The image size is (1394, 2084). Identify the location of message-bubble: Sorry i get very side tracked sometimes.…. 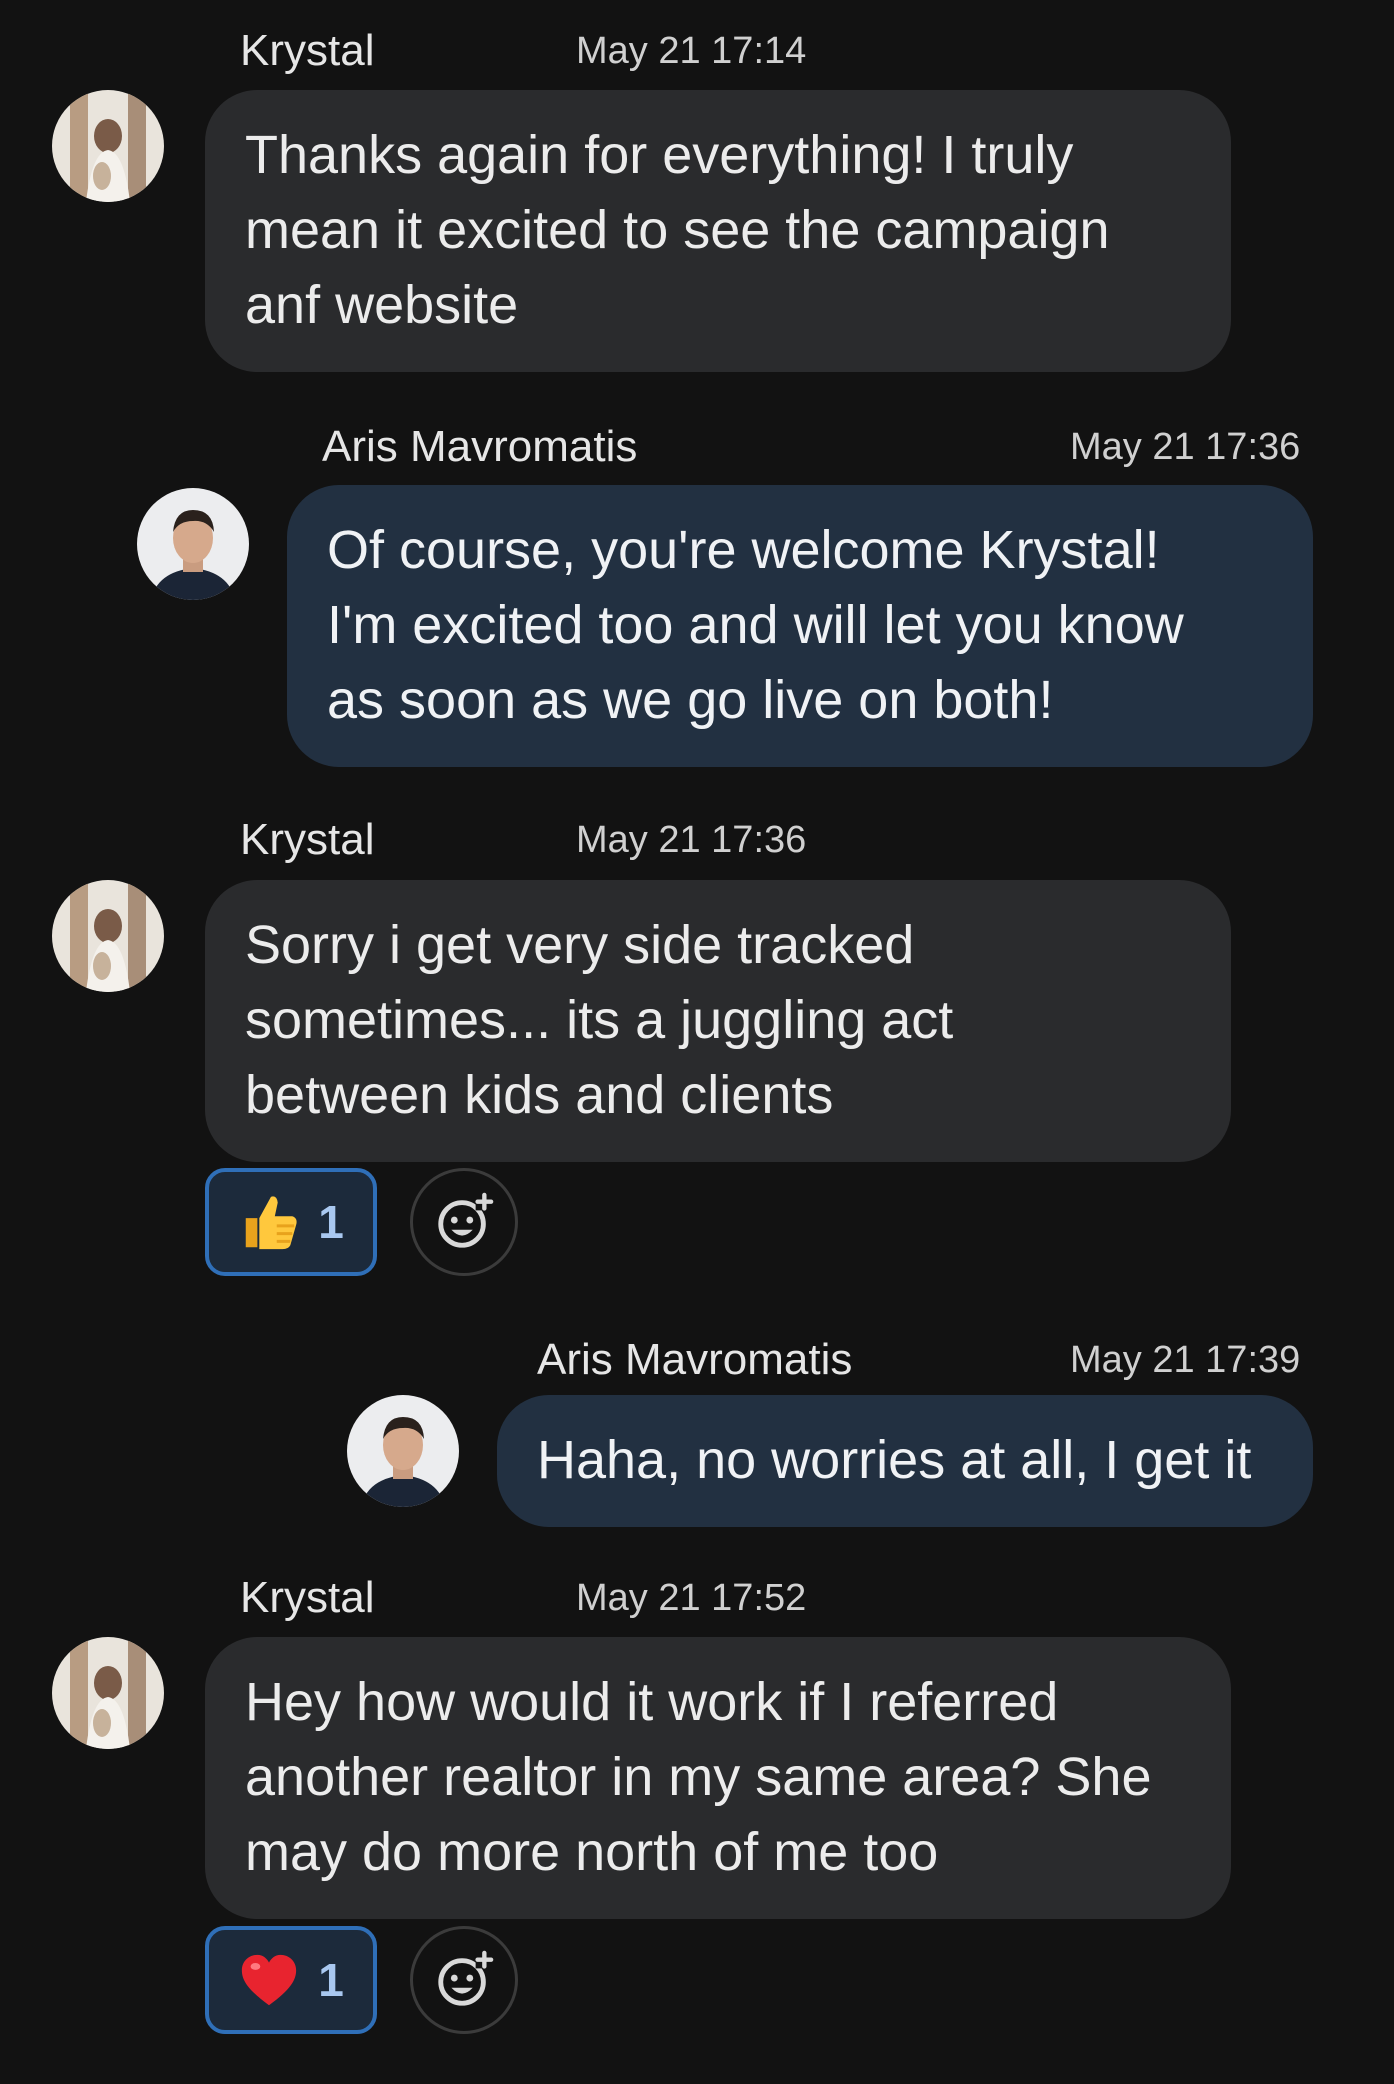
(718, 1021).